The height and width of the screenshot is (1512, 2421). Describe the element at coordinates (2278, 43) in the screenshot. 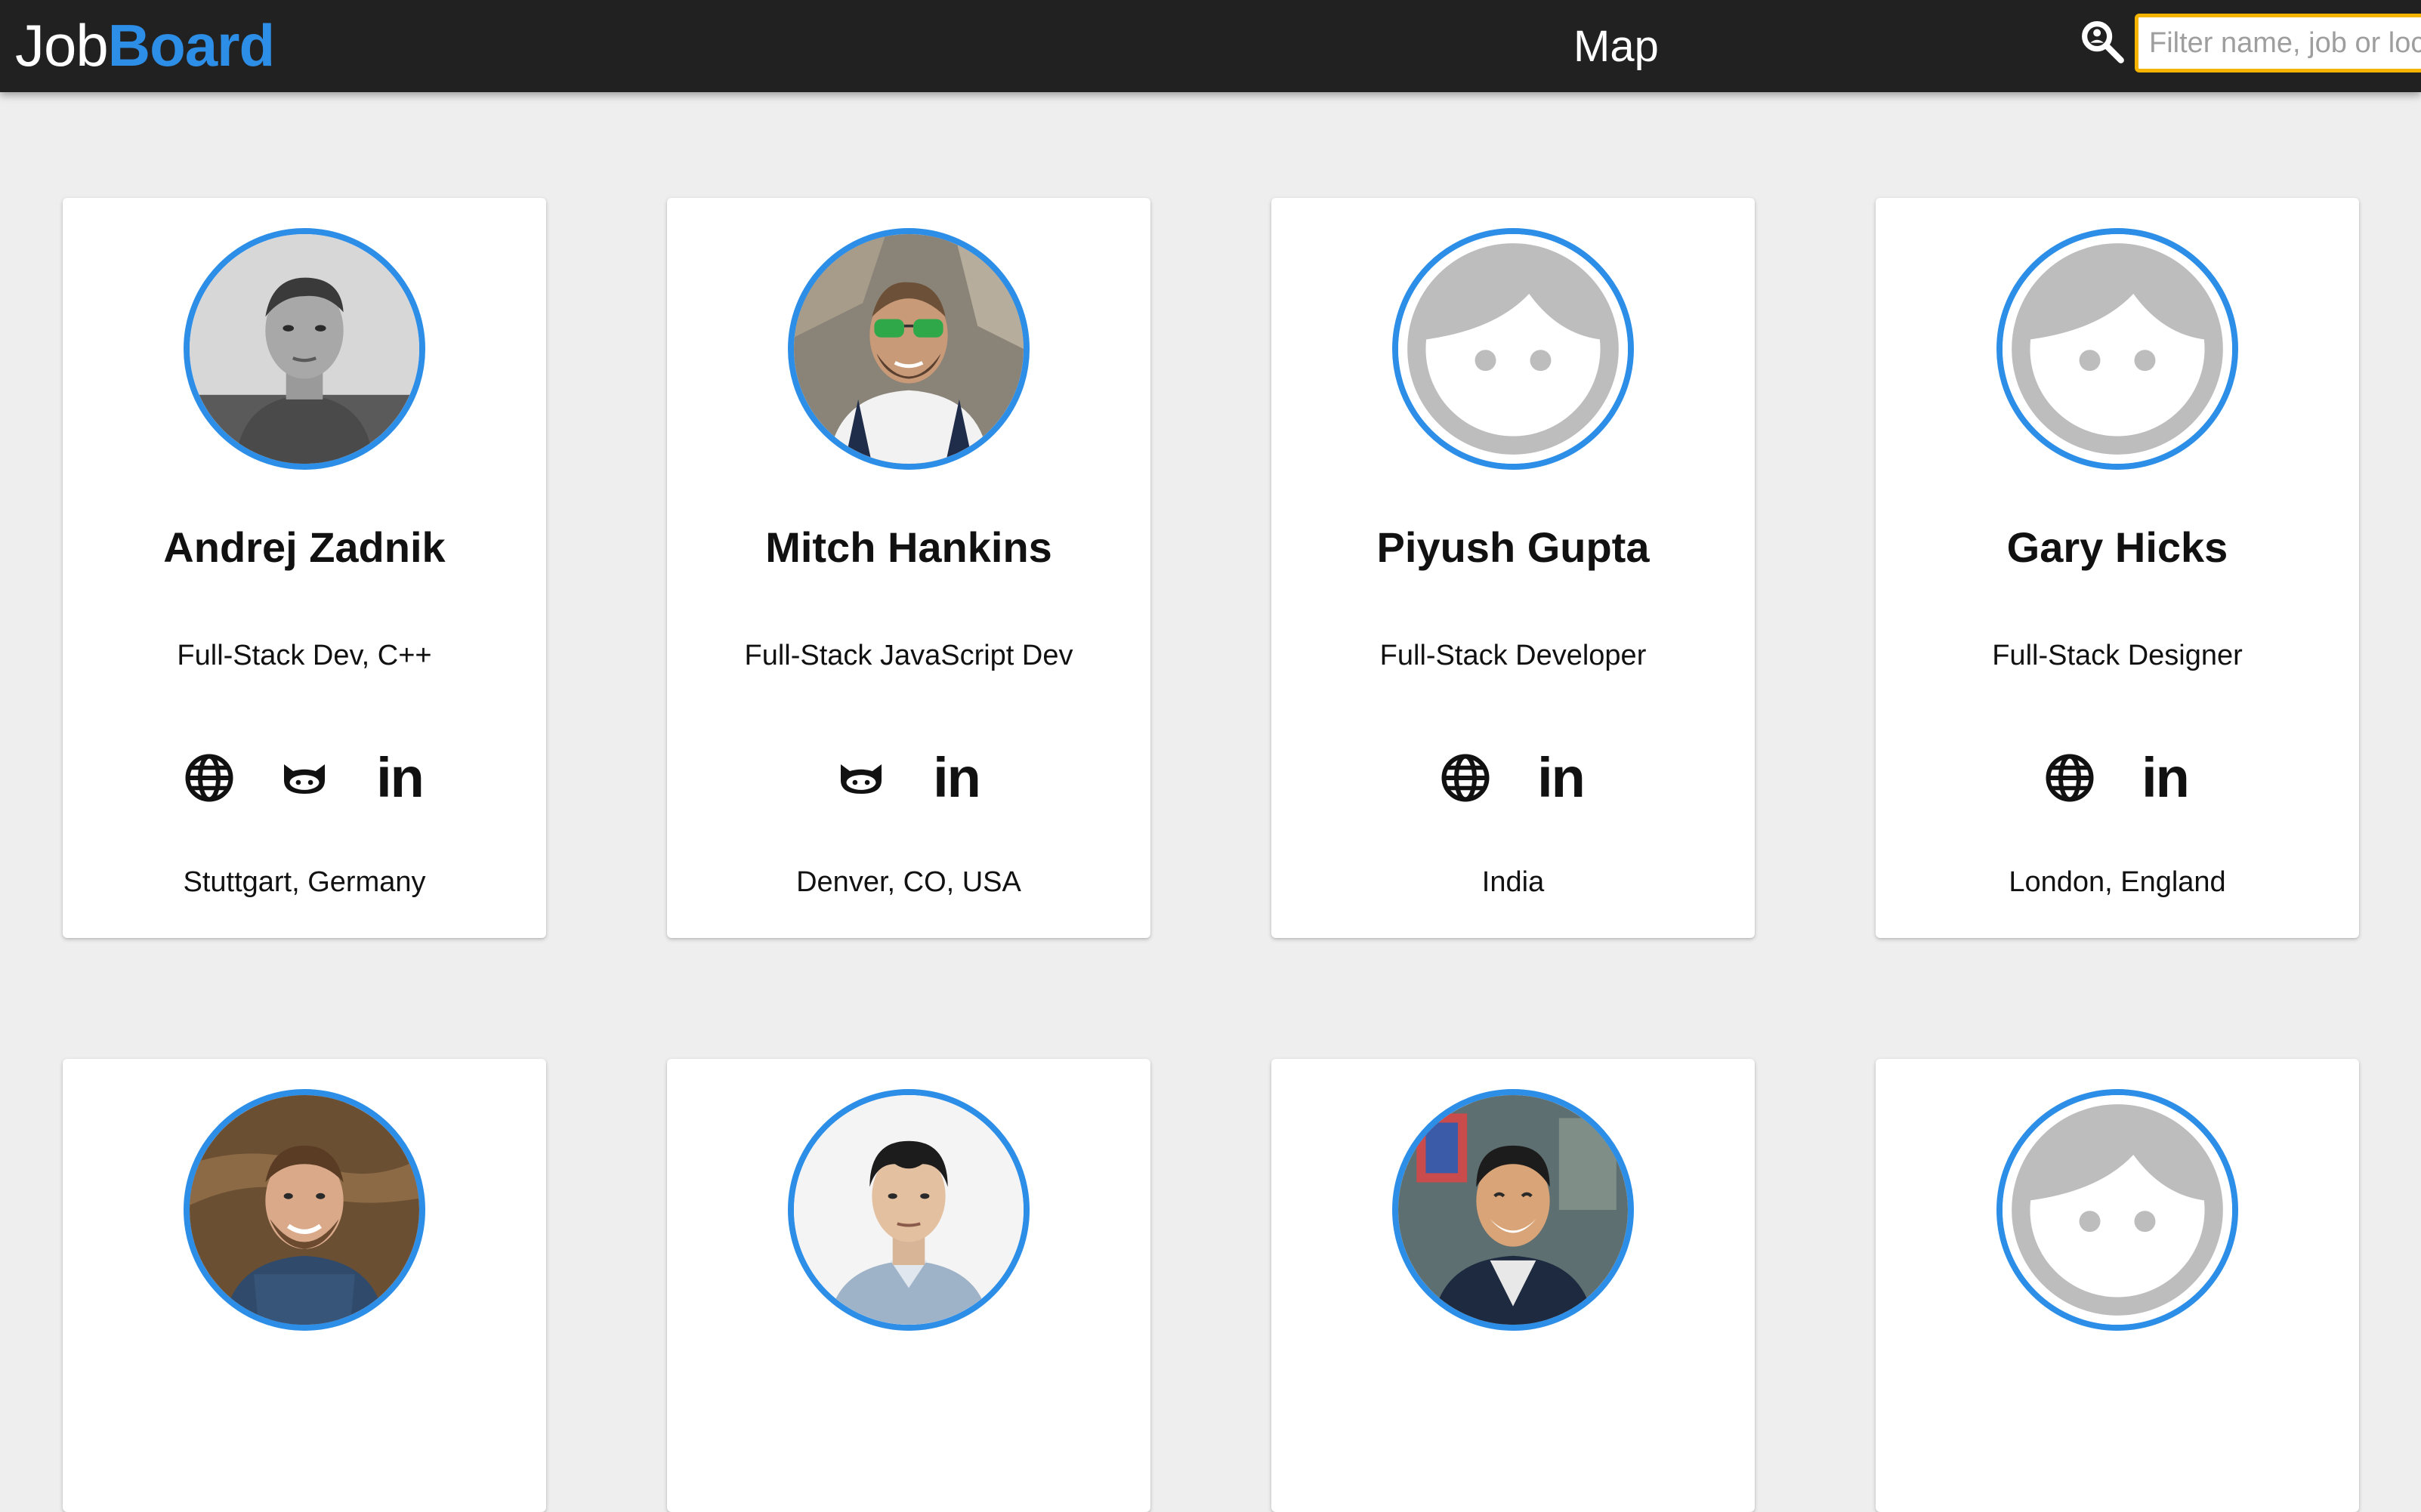

I see `search-input` at that location.